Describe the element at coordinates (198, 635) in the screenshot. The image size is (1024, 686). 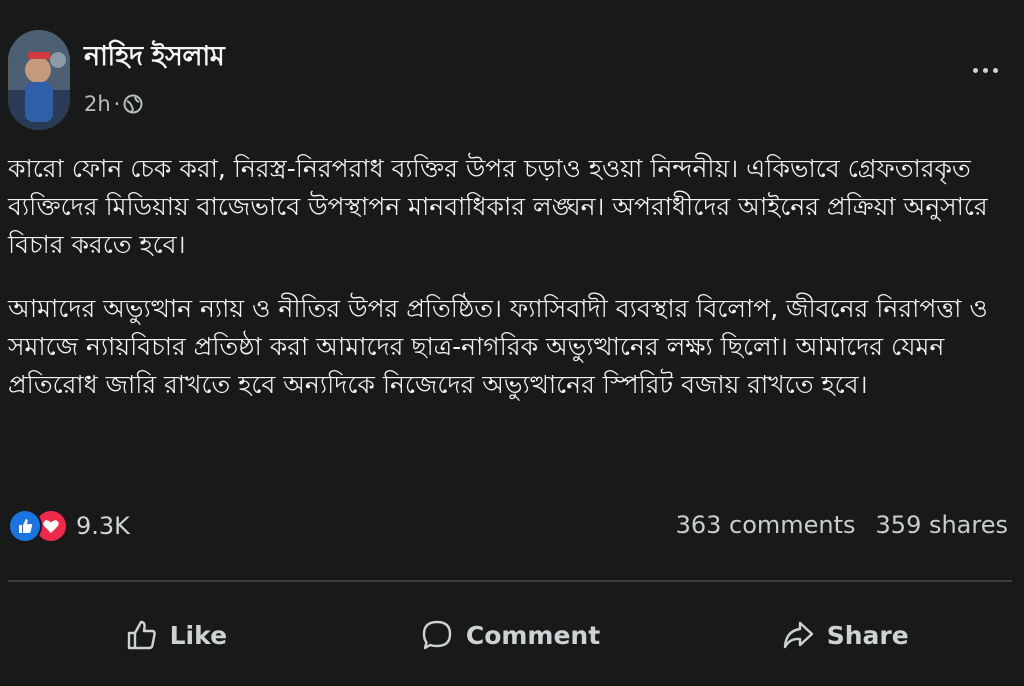
I see `like-label: Like` at that location.